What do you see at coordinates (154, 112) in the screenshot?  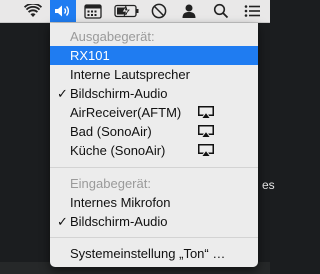 I see `output-device-airreceiver: AirReceiver(AFTM)` at bounding box center [154, 112].